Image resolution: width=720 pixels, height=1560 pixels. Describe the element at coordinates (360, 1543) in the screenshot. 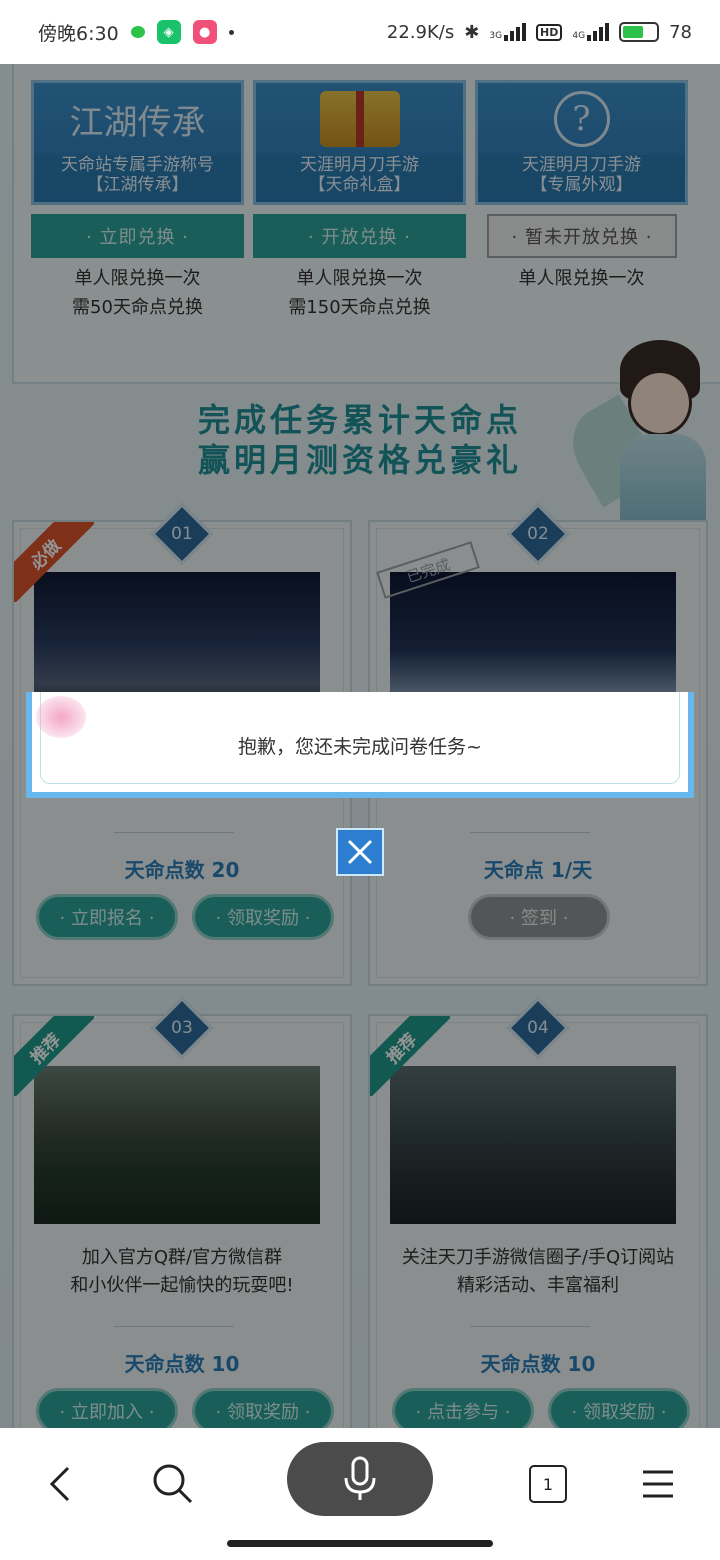

I see `home-indicator` at that location.